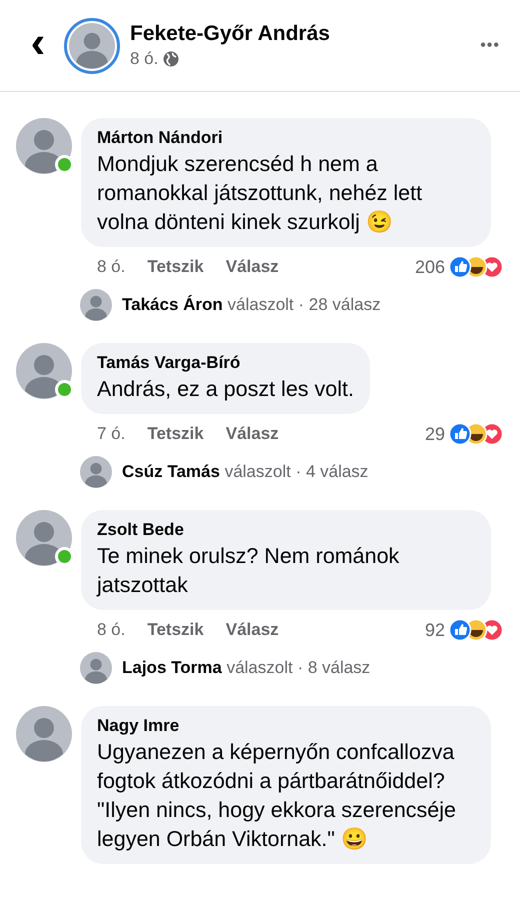  What do you see at coordinates (248, 571) in the screenshot?
I see `comment-text: Te minek orulsz? Nem románok jatszottak` at bounding box center [248, 571].